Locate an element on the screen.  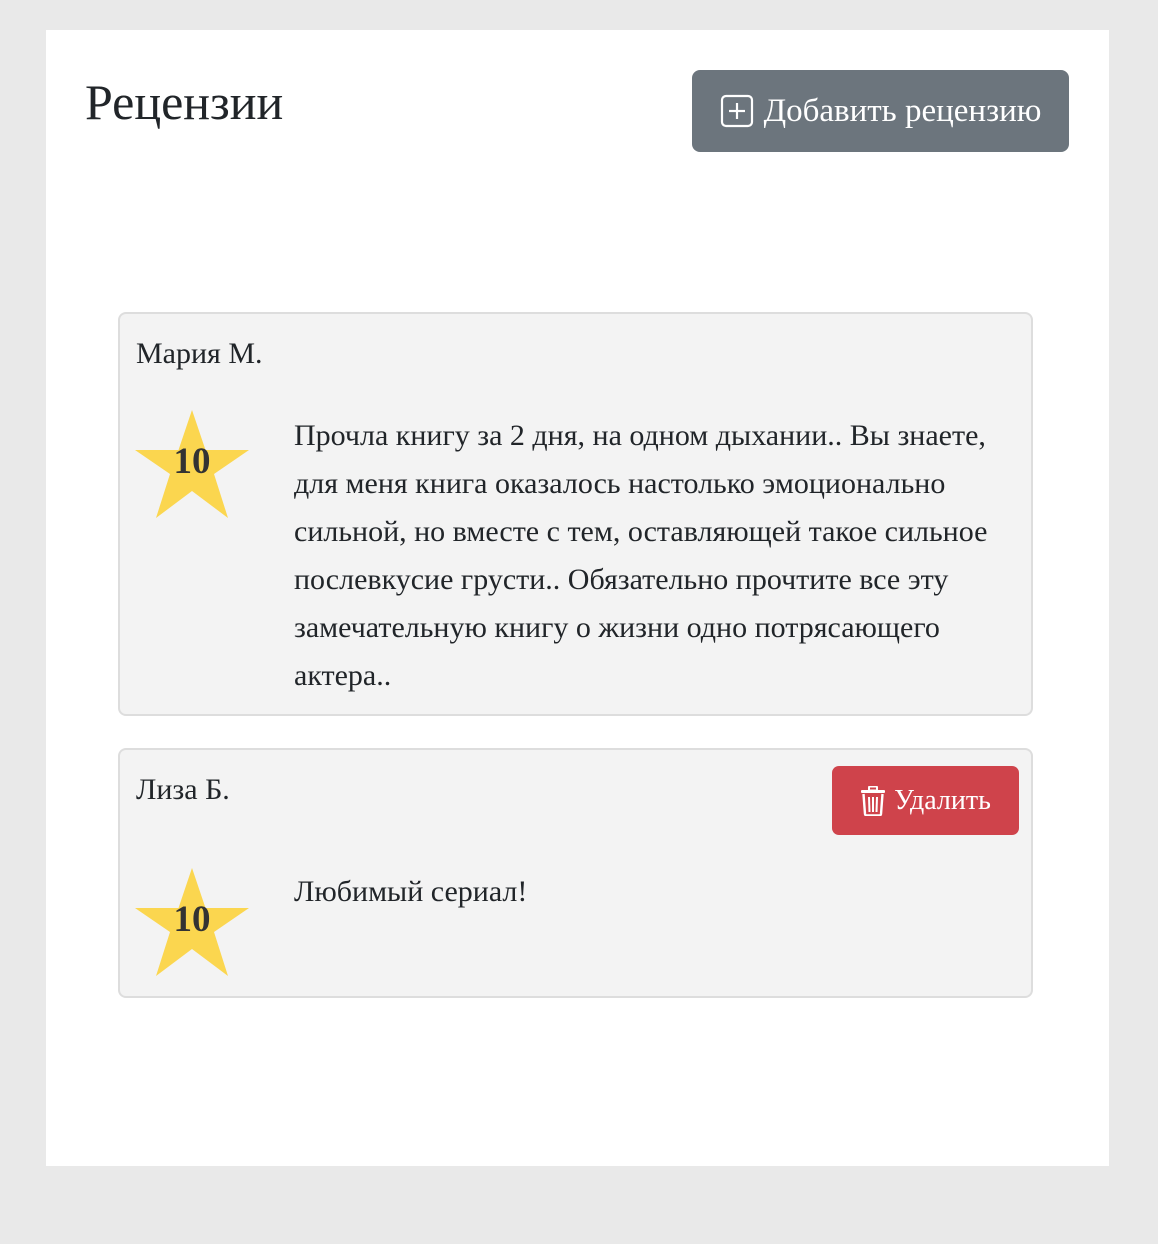
review-author: Лиза Б. is located at coordinates (183, 789).